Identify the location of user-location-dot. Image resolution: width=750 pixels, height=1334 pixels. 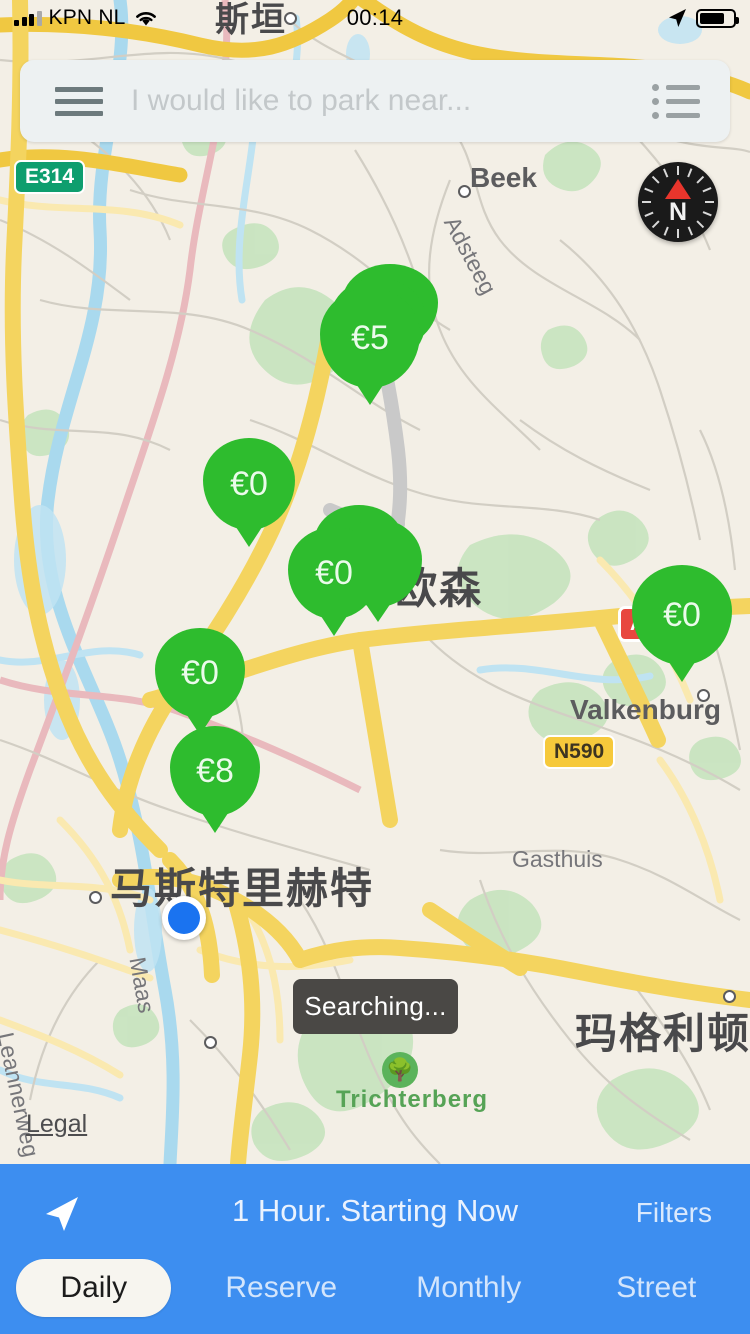
(184, 918).